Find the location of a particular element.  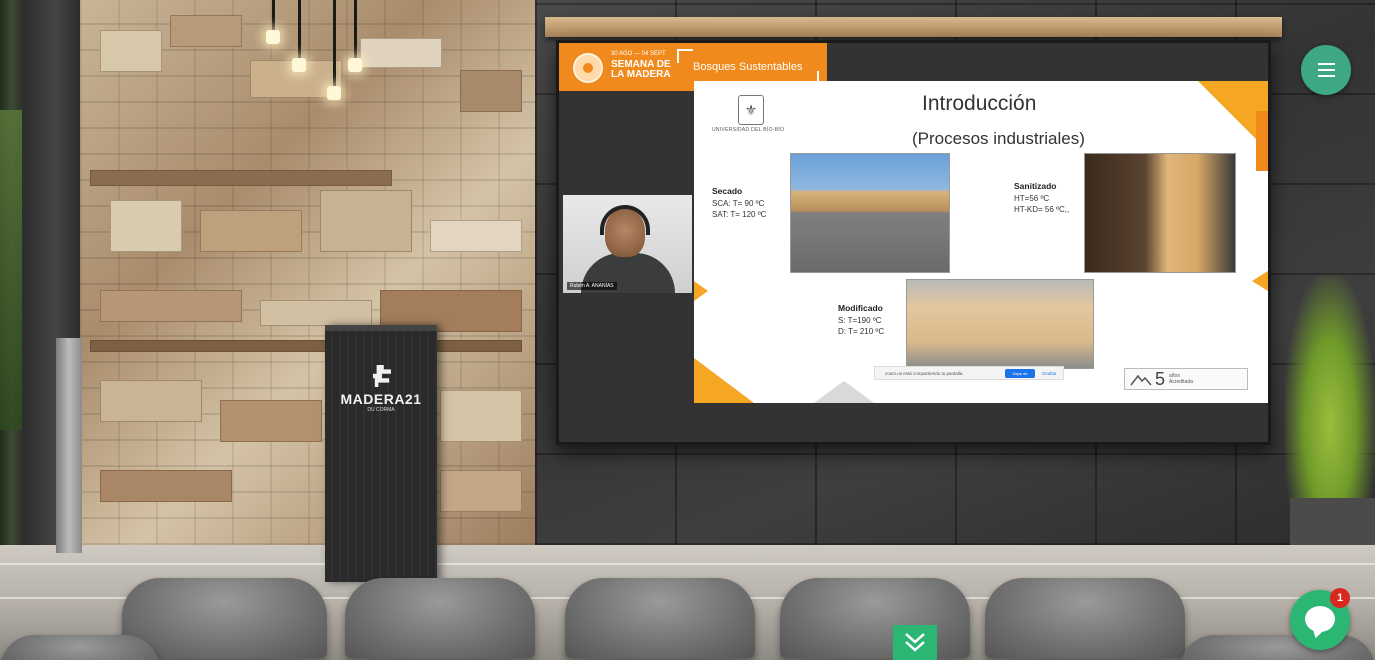

sanitizado-photo is located at coordinates (1160, 213).